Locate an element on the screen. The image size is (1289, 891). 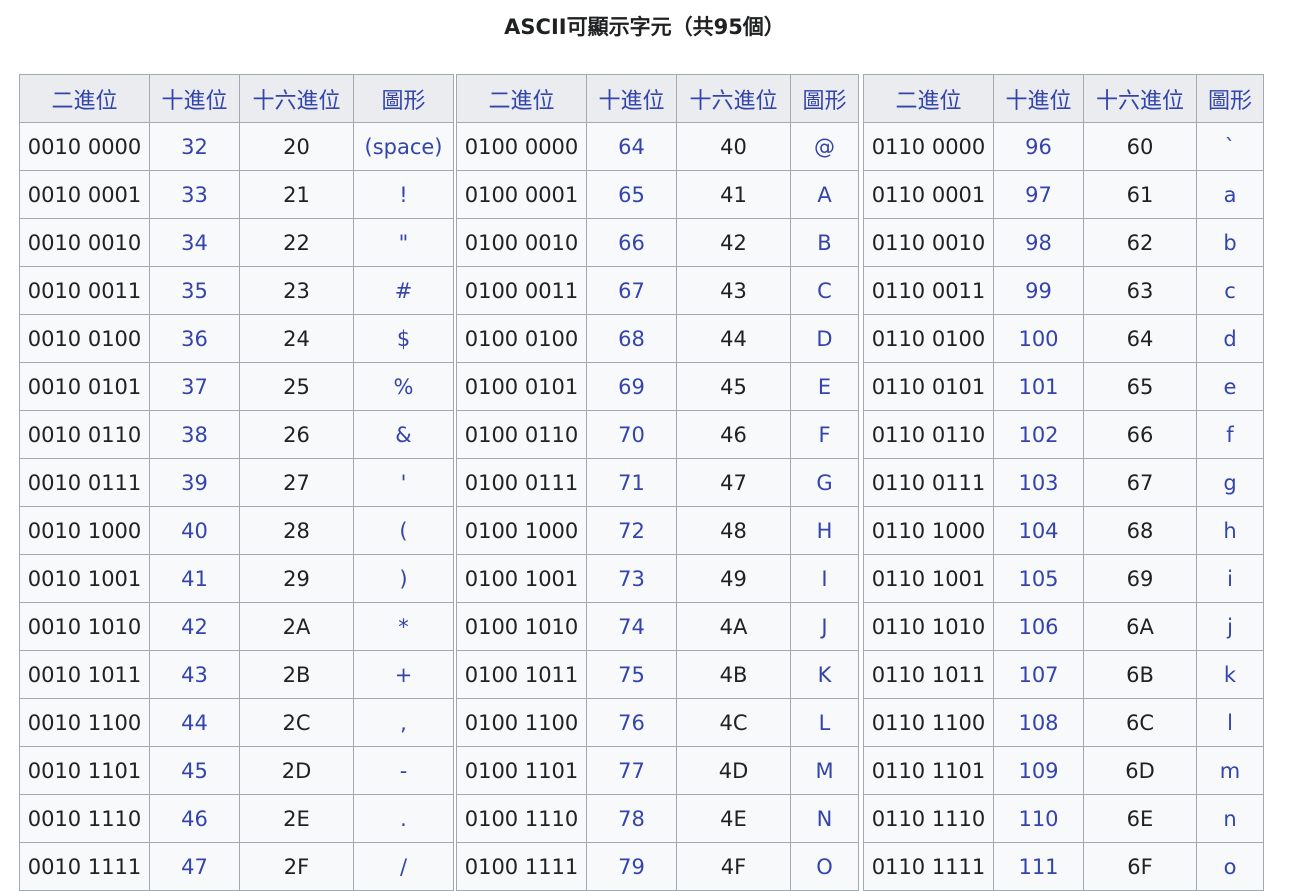
glyph-link: g is located at coordinates (1230, 482).